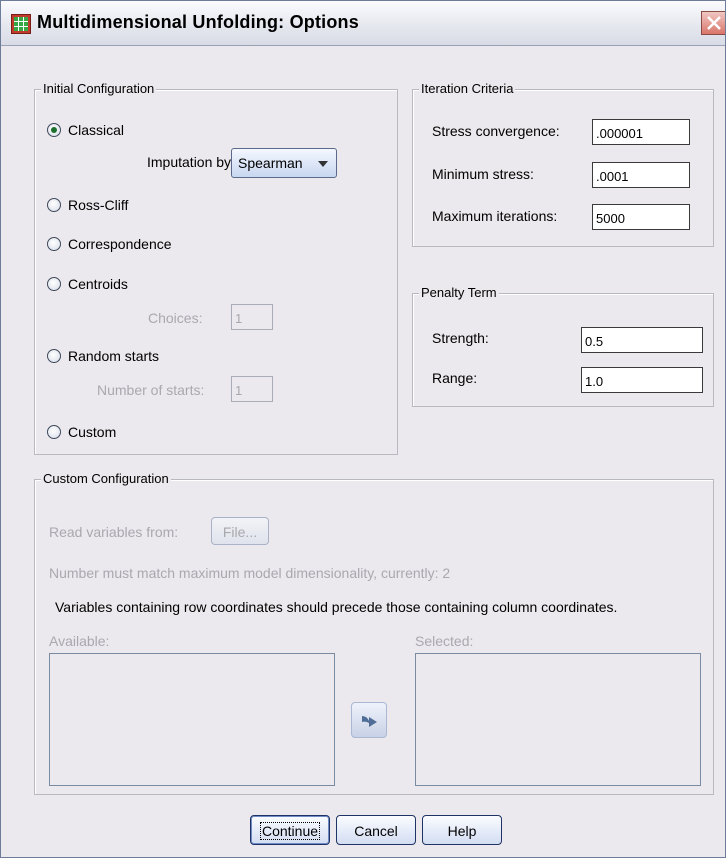 This screenshot has width=726, height=858. Describe the element at coordinates (120, 244) in the screenshot. I see `radio-correspondence-label: Correspondence` at that location.